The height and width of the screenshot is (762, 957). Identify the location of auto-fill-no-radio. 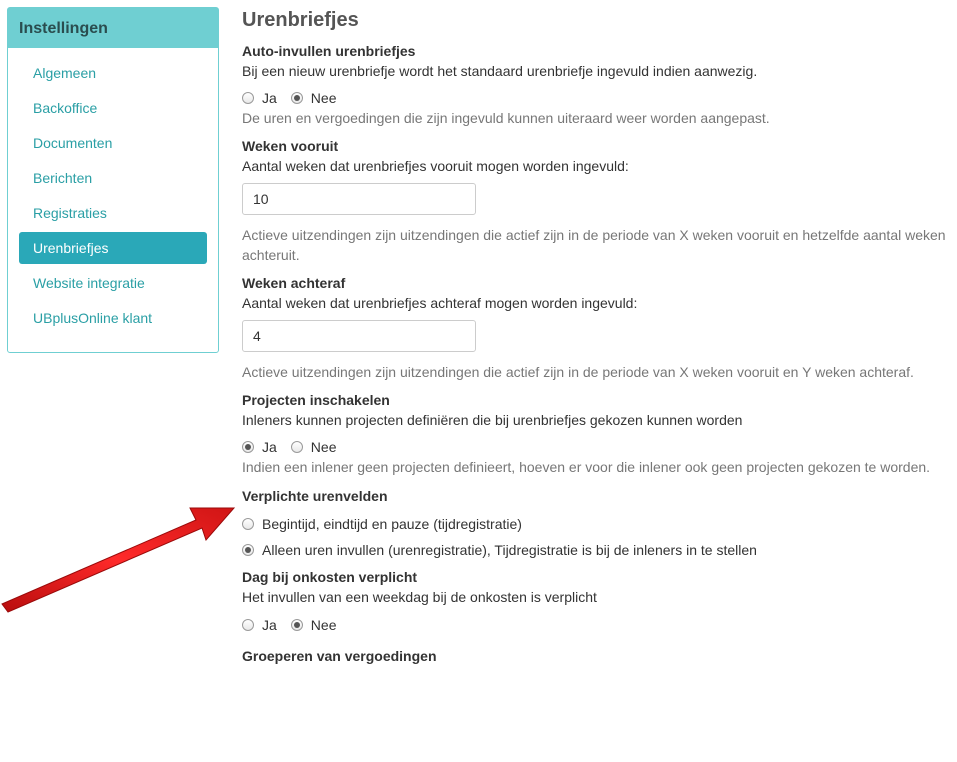
(296, 98).